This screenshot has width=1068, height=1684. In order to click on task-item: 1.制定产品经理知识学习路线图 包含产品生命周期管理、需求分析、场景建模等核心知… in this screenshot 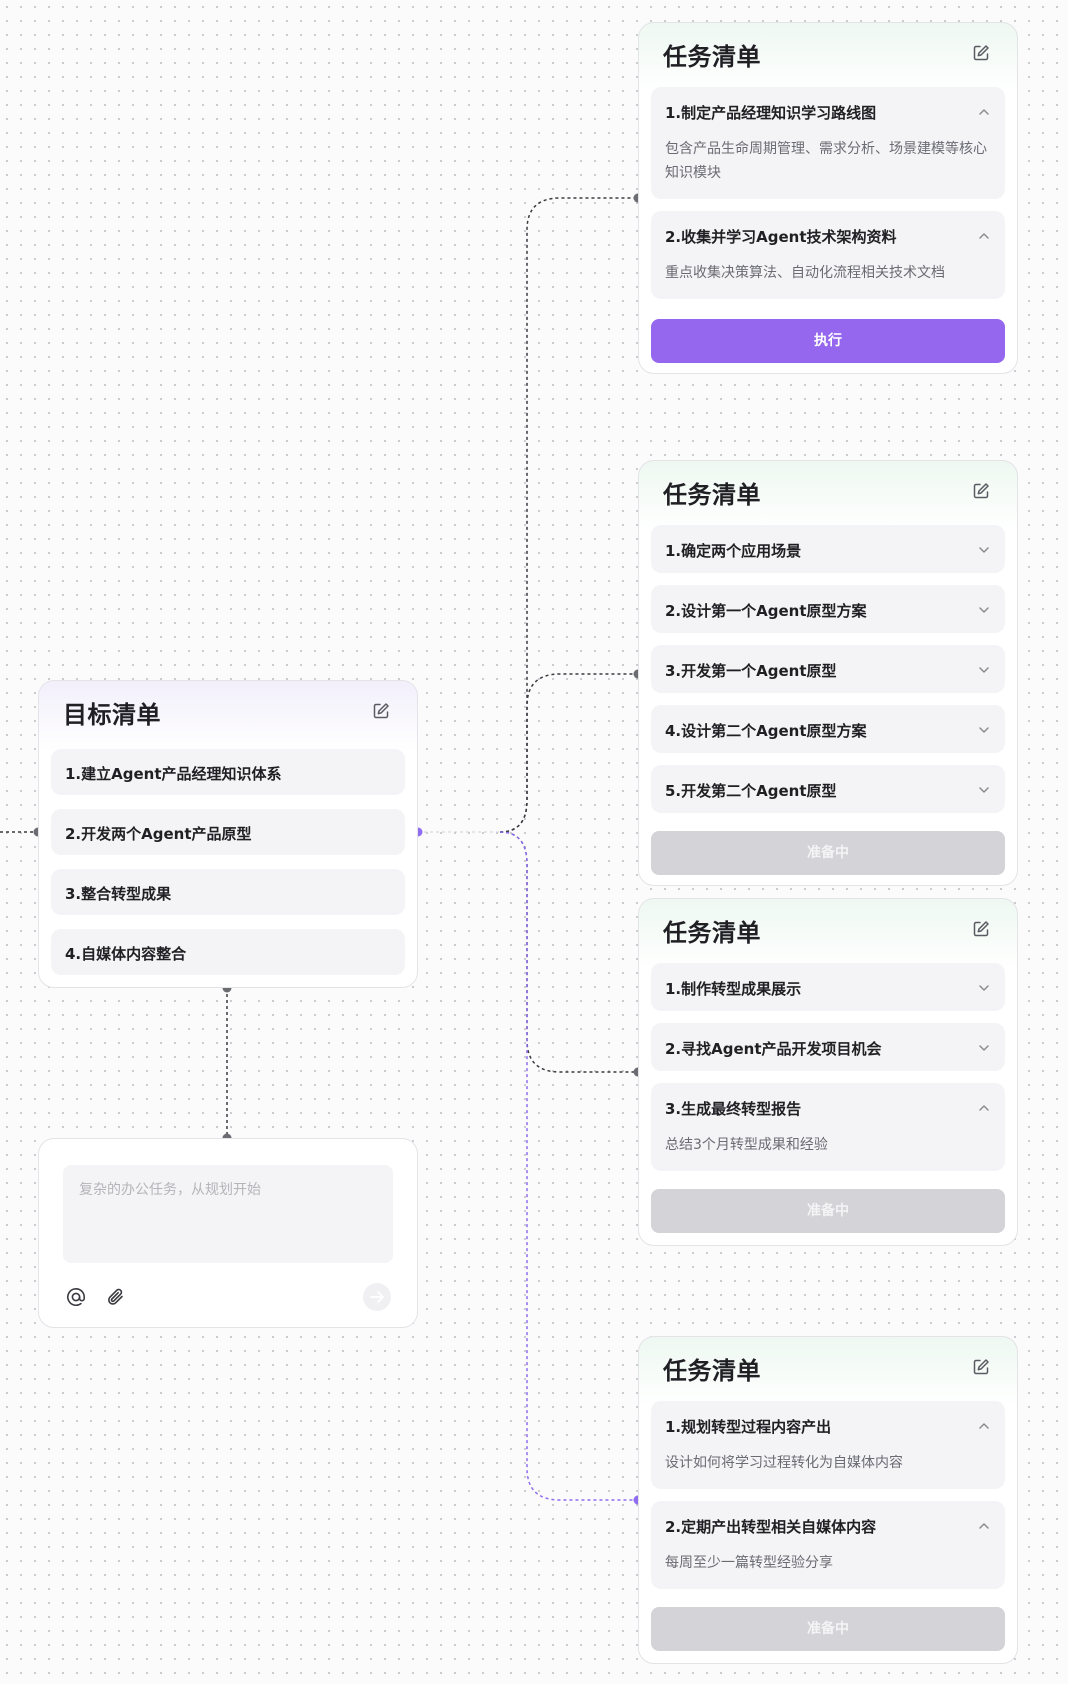, I will do `click(828, 143)`.